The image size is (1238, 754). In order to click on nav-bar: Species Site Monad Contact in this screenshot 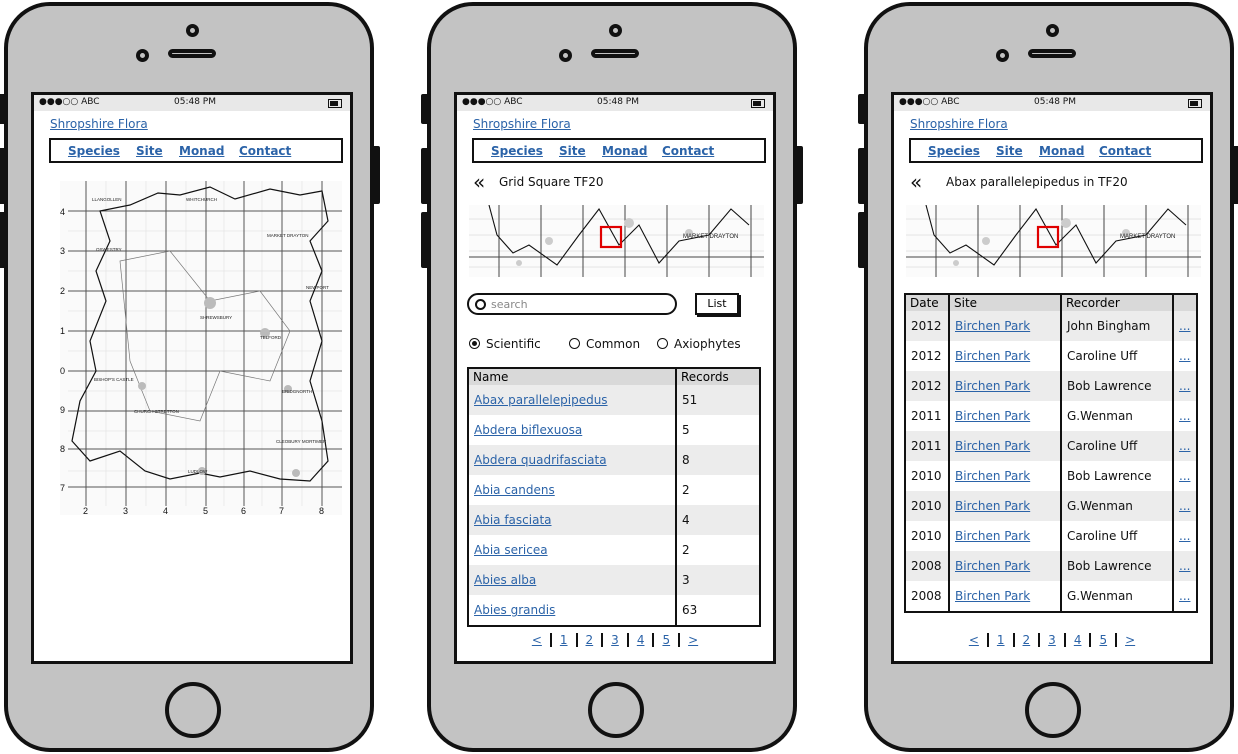, I will do `click(1056, 150)`.